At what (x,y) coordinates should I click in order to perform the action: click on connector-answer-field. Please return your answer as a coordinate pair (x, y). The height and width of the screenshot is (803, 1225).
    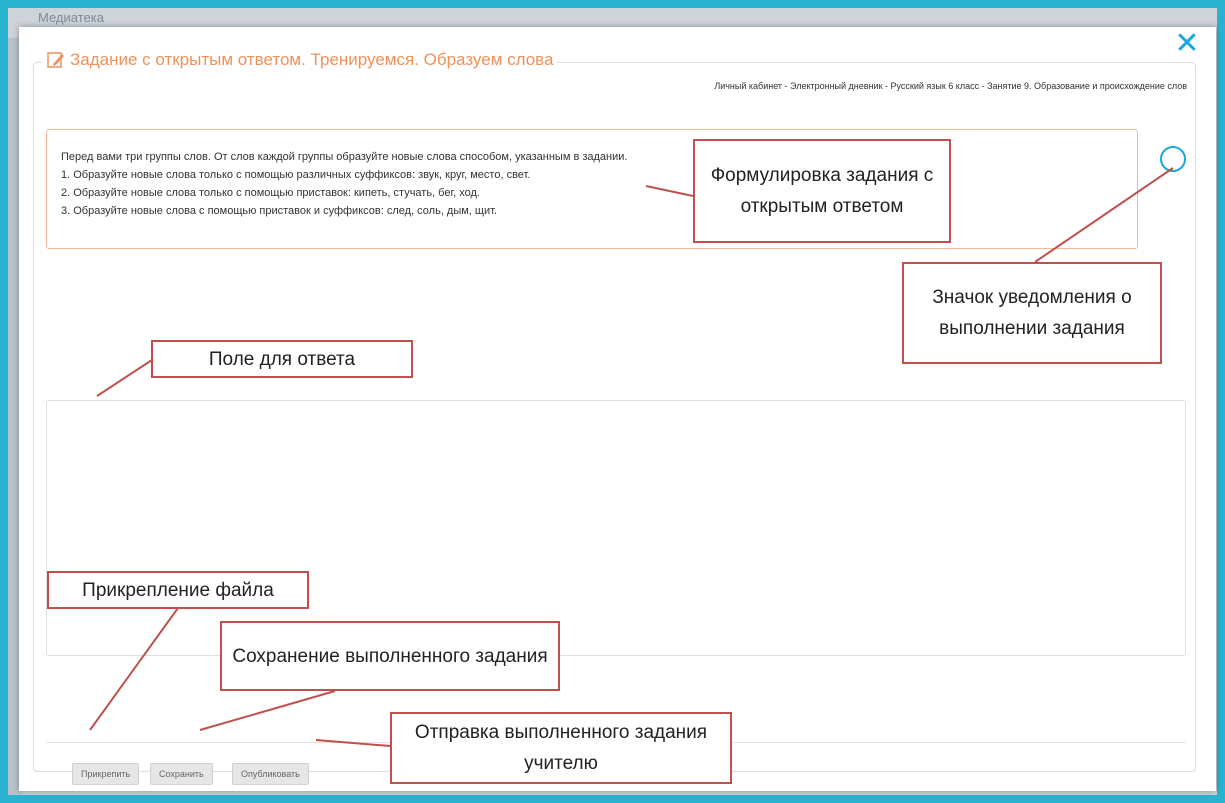
    Looking at the image, I should click on (124, 378).